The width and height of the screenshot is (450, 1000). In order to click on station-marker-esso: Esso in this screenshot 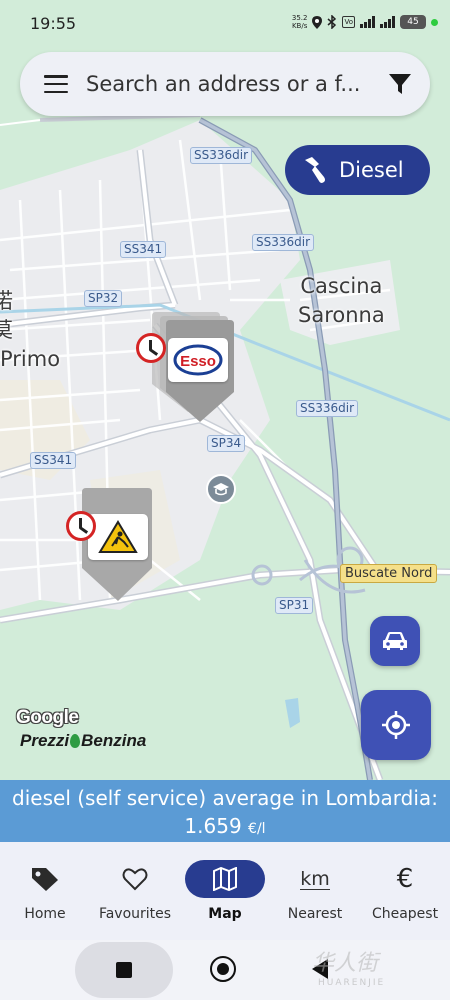, I will do `click(193, 367)`.